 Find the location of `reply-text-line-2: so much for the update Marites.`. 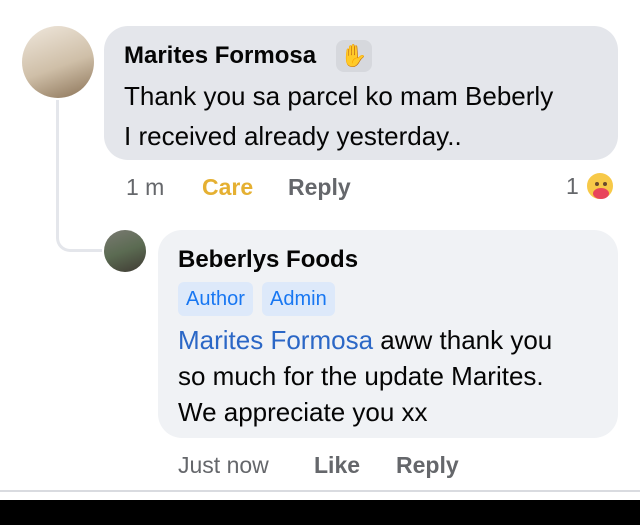

reply-text-line-2: so much for the update Marites. is located at coordinates (361, 376).